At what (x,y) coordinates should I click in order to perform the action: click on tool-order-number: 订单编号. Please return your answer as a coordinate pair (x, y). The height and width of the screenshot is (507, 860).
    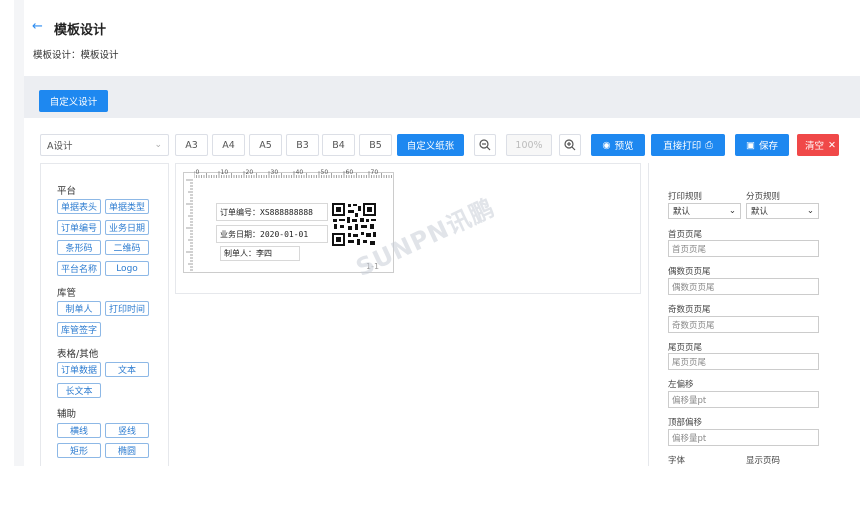
    Looking at the image, I should click on (79, 227).